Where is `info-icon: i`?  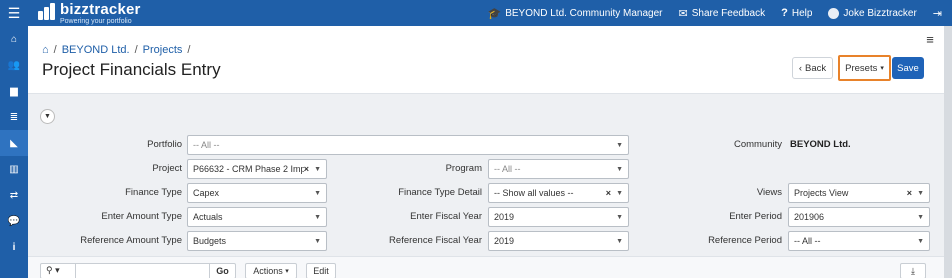
info-icon: i is located at coordinates (14, 247).